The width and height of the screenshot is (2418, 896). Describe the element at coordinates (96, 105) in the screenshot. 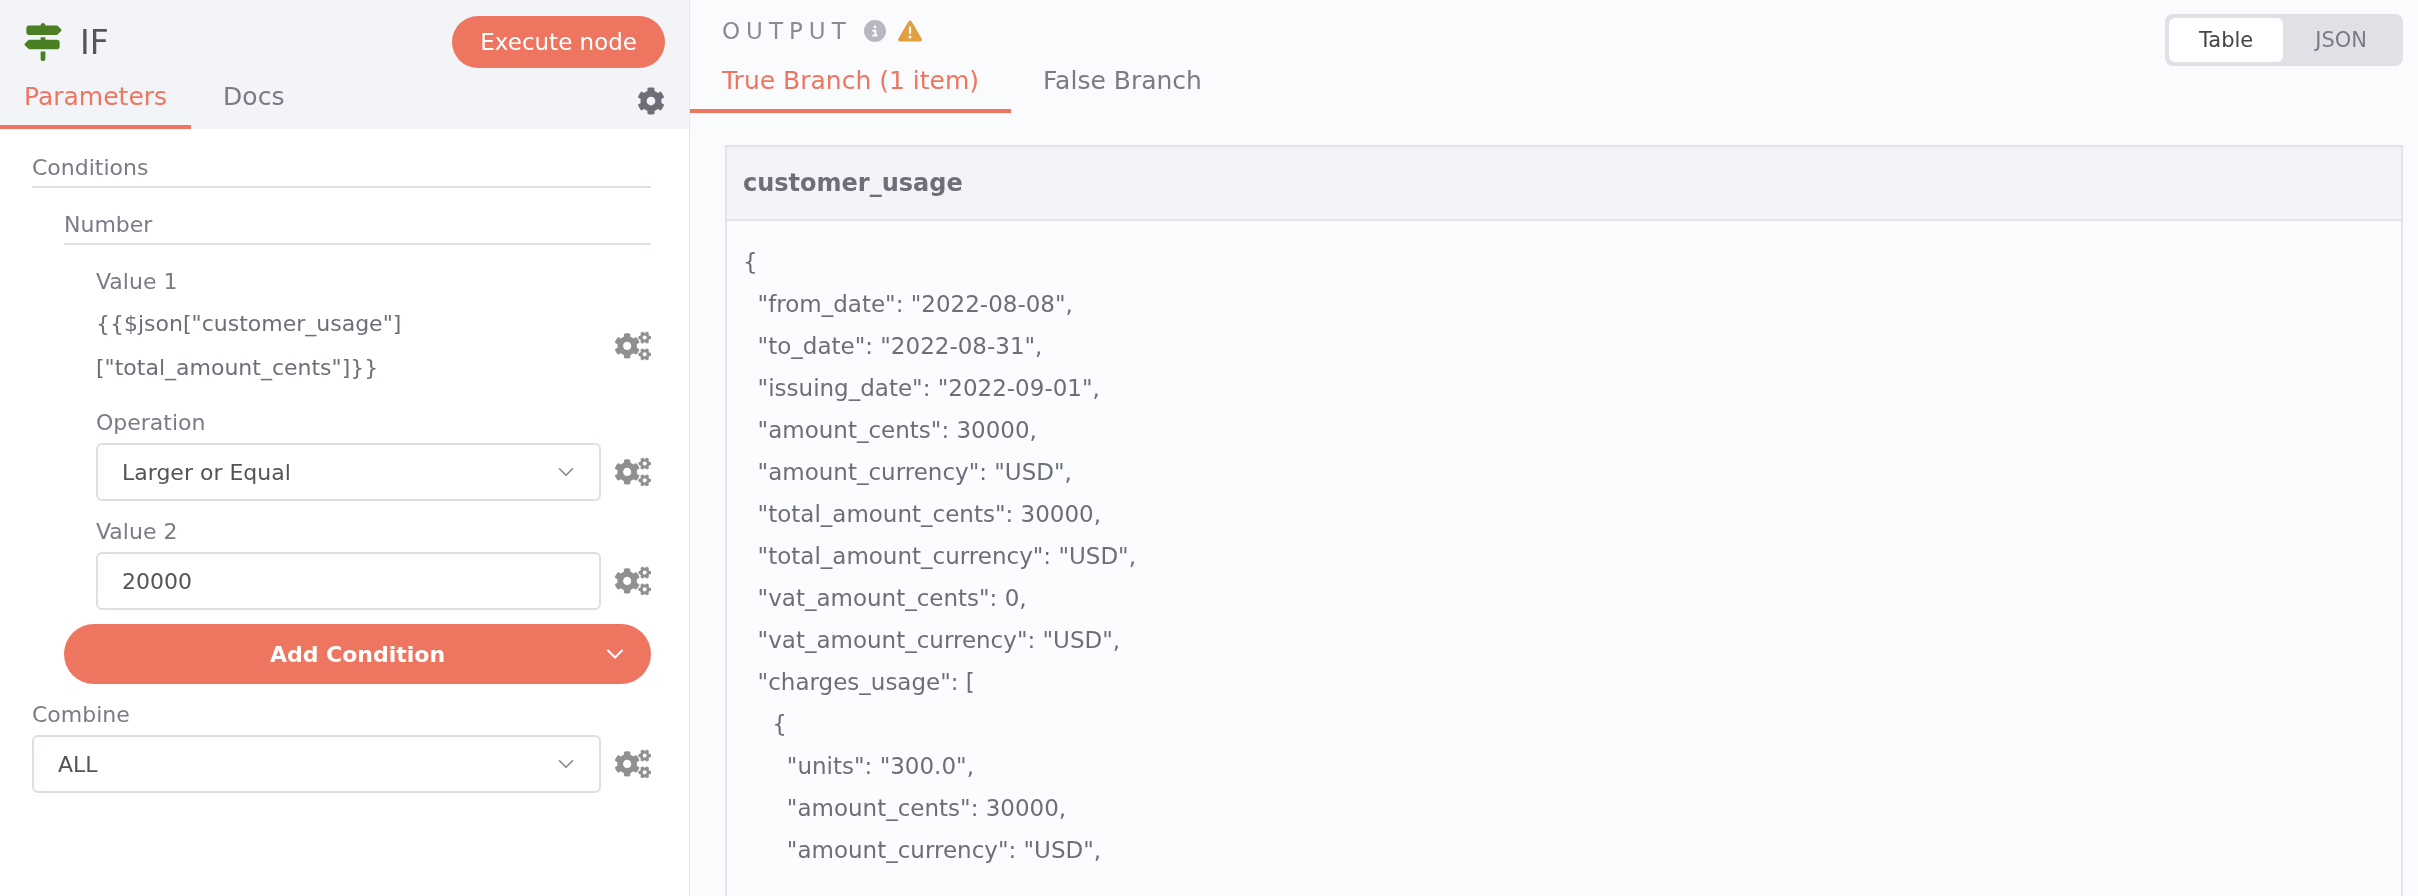

I see `panel-tab: Parameters` at that location.